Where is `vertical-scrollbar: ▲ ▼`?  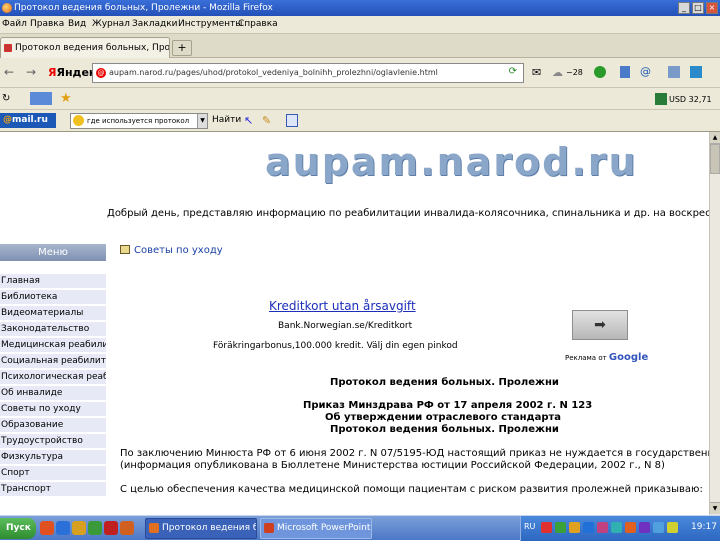 vertical-scrollbar: ▲ ▼ is located at coordinates (714, 323).